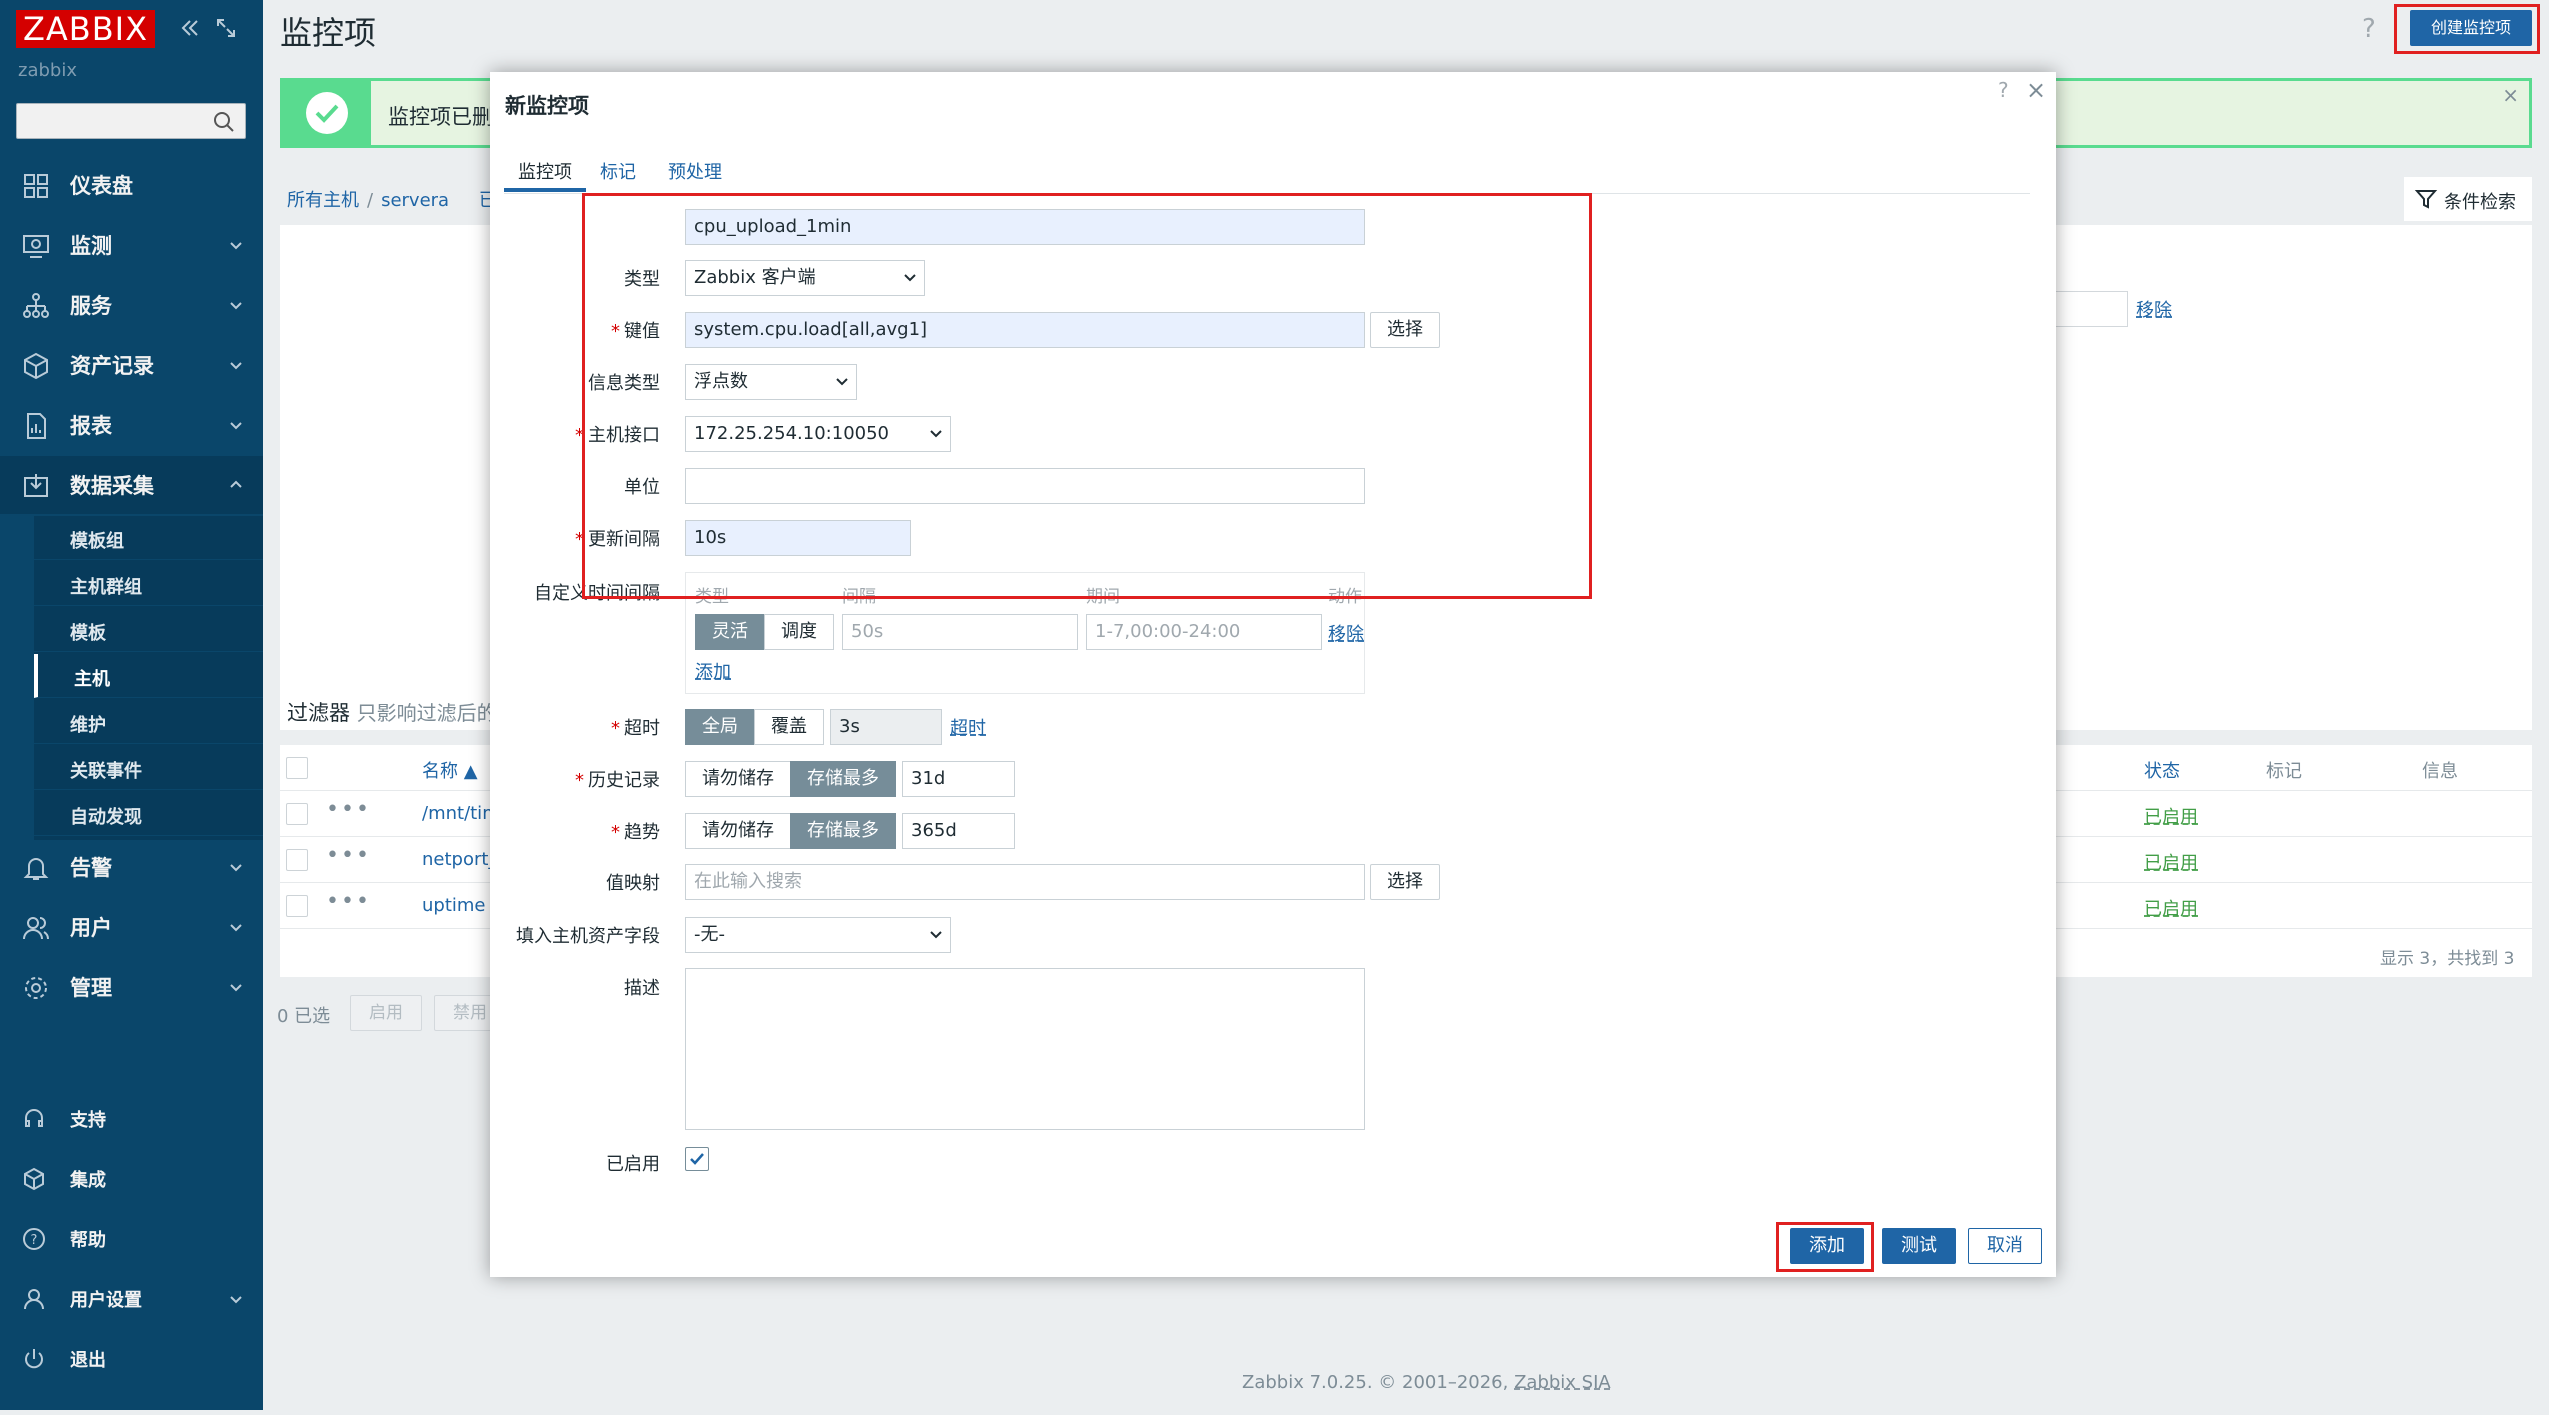 The width and height of the screenshot is (2549, 1415). What do you see at coordinates (560, 882) in the screenshot?
I see `label-valuemap: 值映射` at bounding box center [560, 882].